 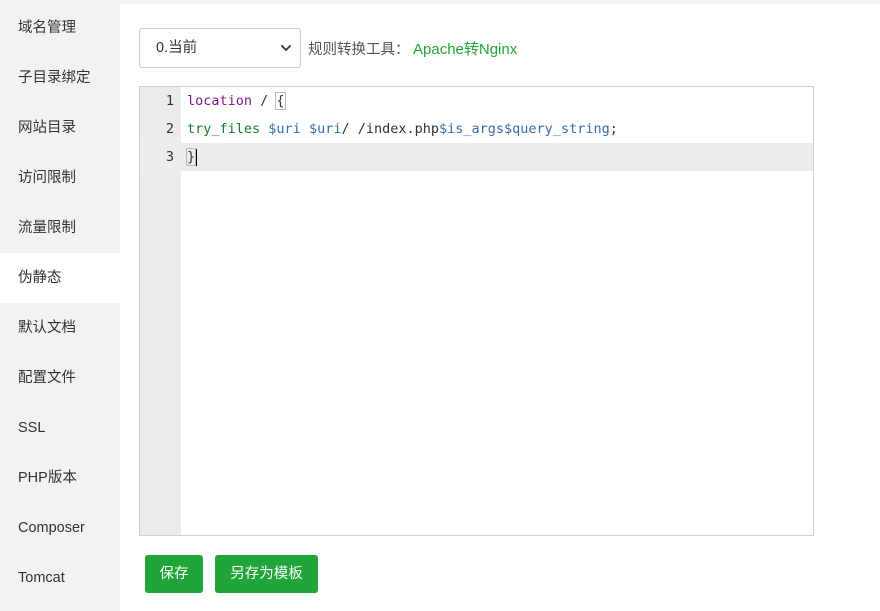 What do you see at coordinates (60, 278) in the screenshot?
I see `sidebar-item: 伪静态` at bounding box center [60, 278].